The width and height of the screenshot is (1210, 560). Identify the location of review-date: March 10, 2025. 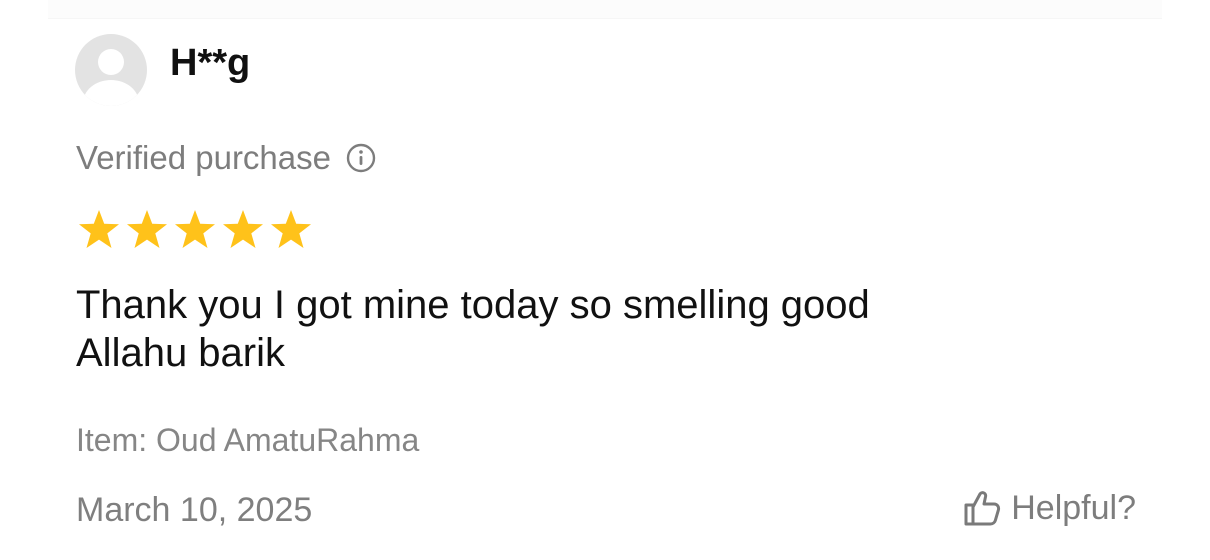
(194, 510).